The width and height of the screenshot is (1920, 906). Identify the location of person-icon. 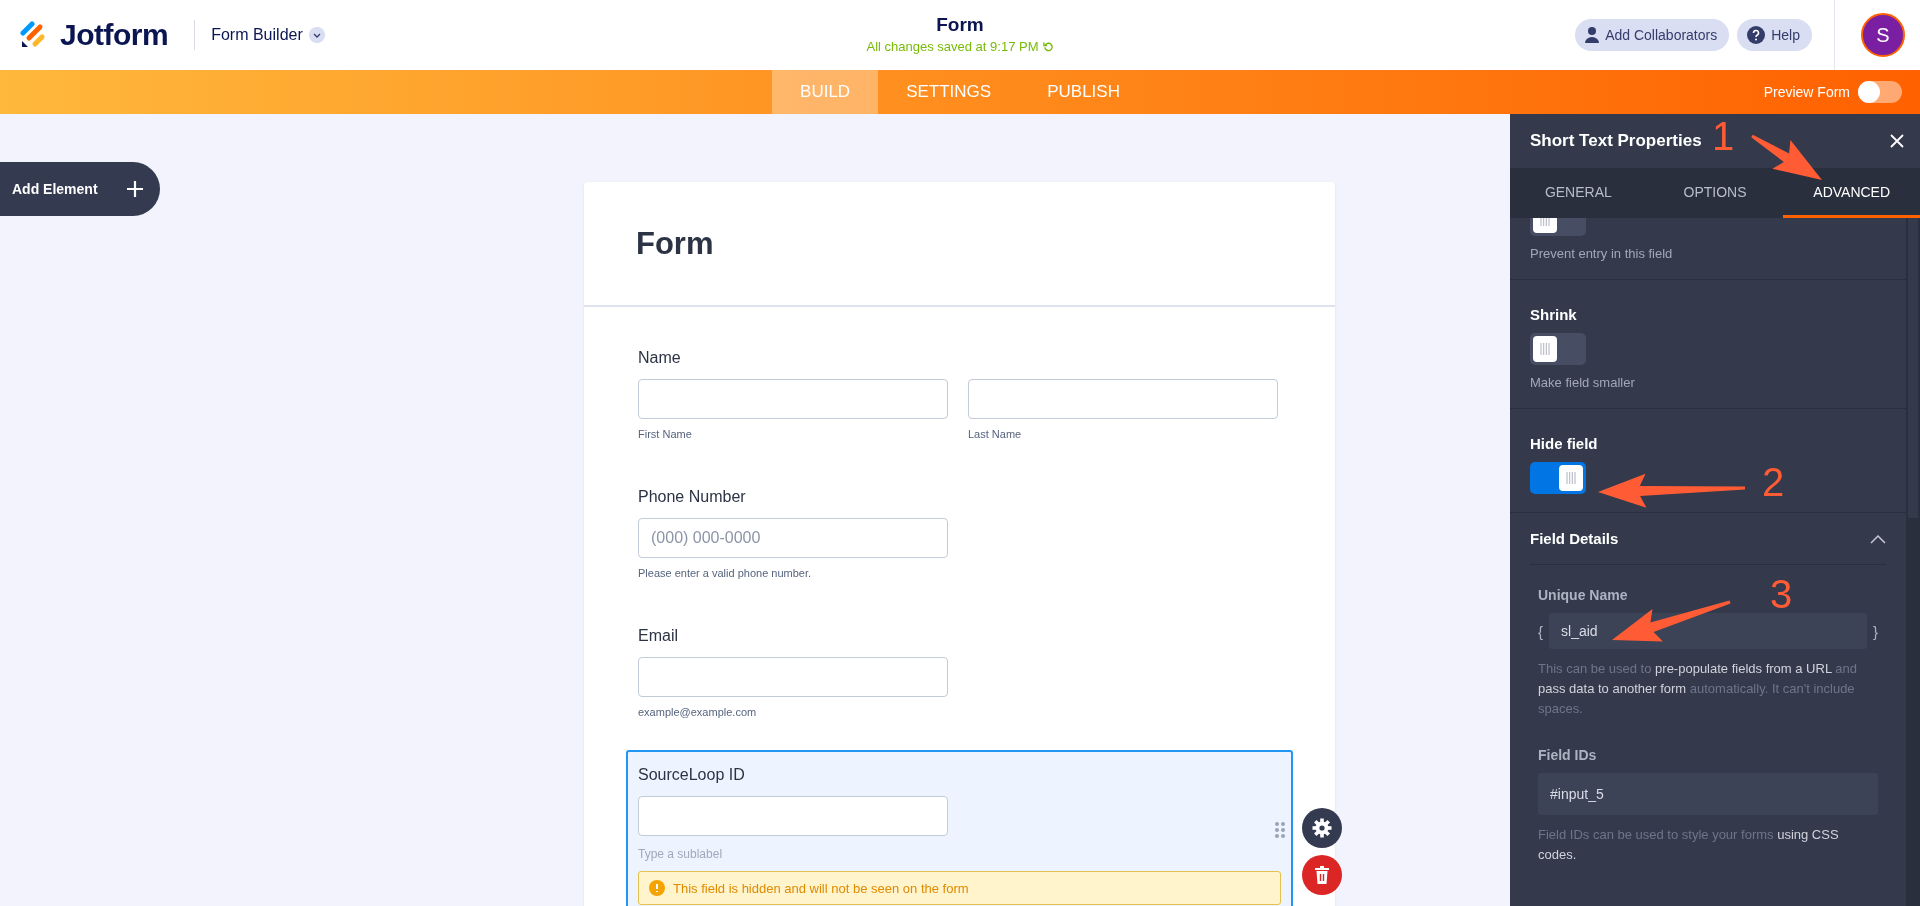
(1592, 35).